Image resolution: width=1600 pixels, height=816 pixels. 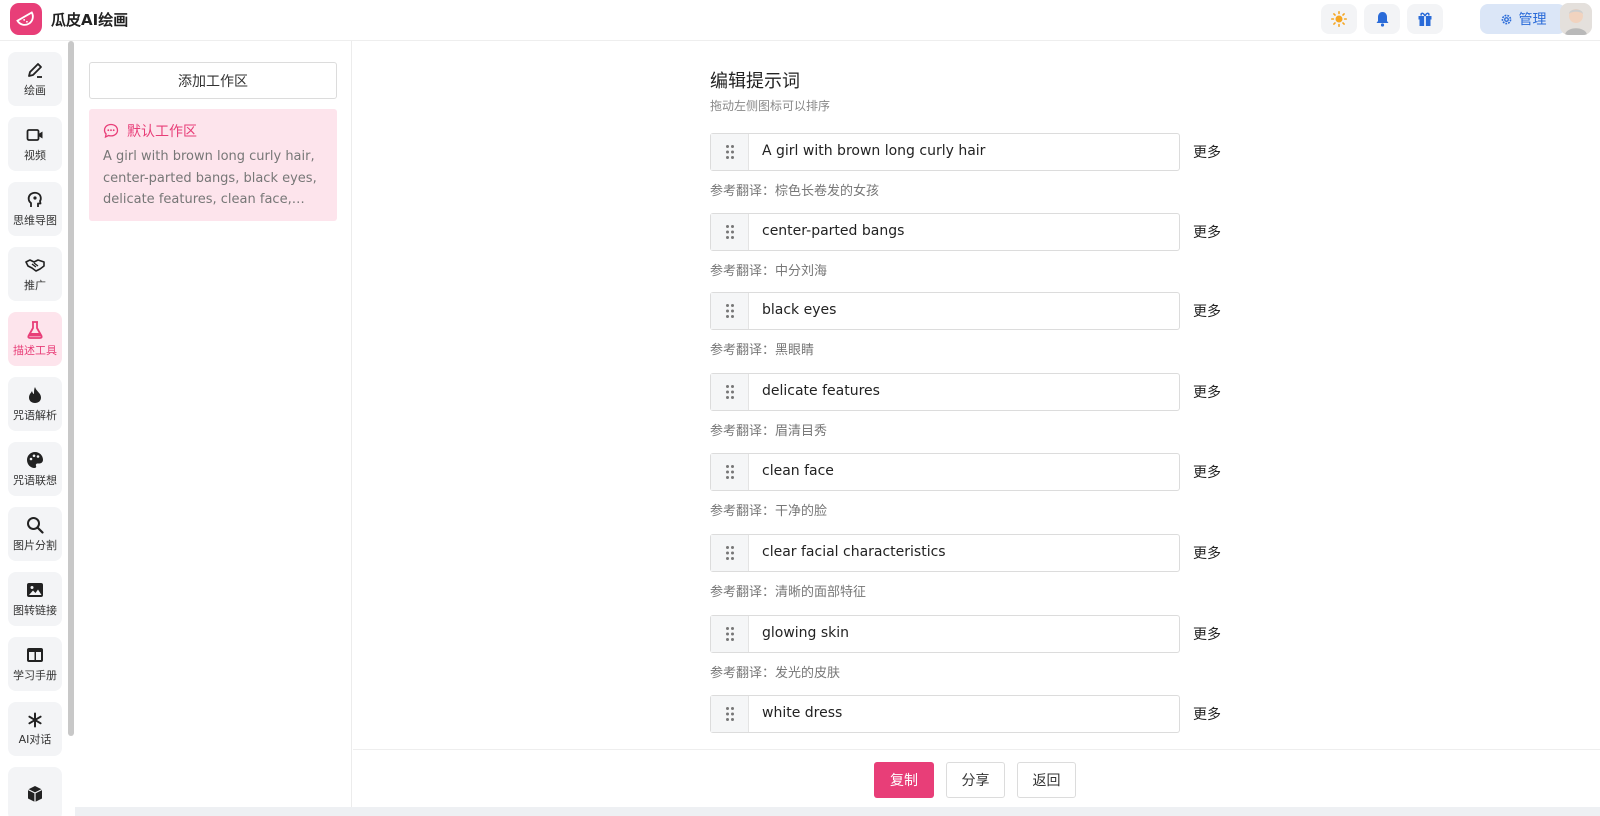 What do you see at coordinates (34, 134) in the screenshot?
I see `video-icon` at bounding box center [34, 134].